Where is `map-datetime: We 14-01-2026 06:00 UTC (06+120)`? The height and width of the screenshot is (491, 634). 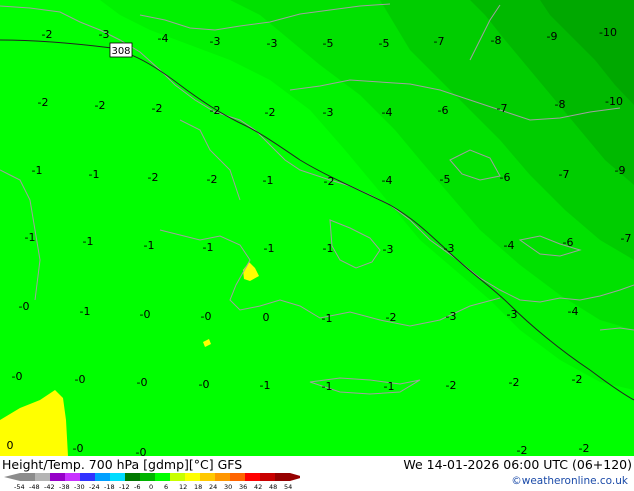
map-datetime: We 14-01-2026 06:00 UTC (06+120) is located at coordinates (517, 464).